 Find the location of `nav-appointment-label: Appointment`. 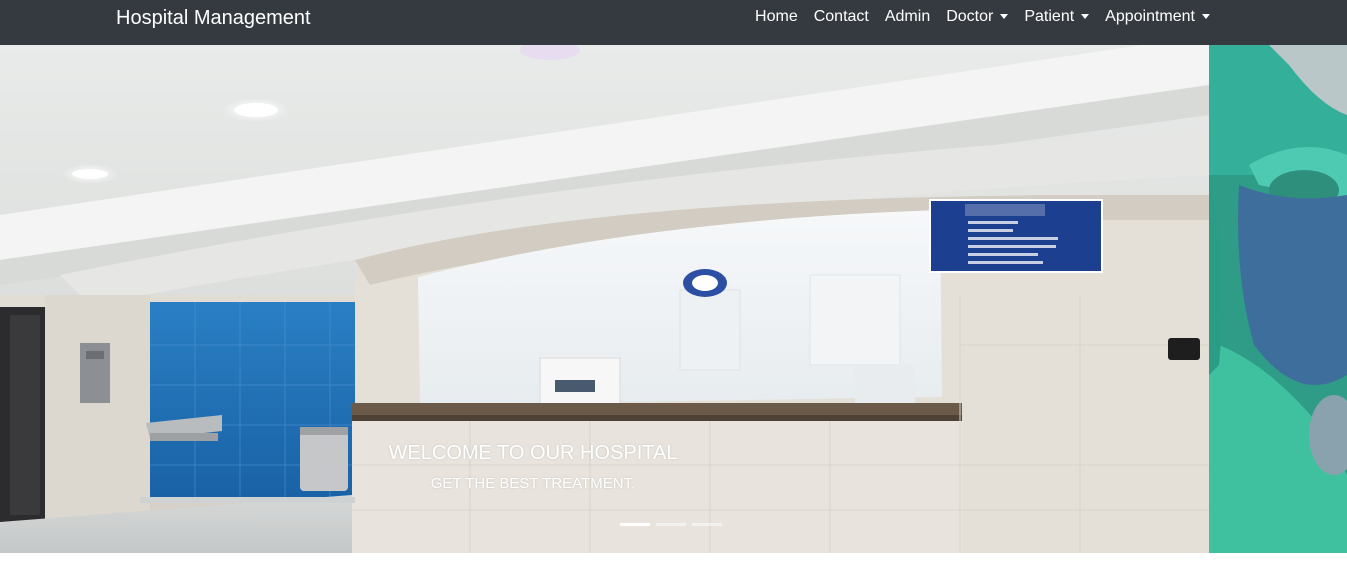

nav-appointment-label: Appointment is located at coordinates (1150, 16).